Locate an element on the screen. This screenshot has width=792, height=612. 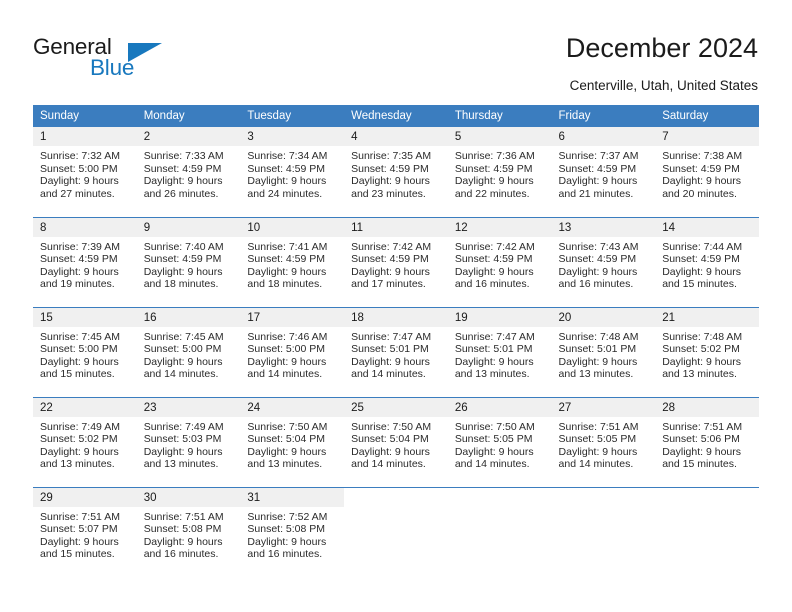
sunset-text: Sunset: 5:03 PM is located at coordinates (182, 439).